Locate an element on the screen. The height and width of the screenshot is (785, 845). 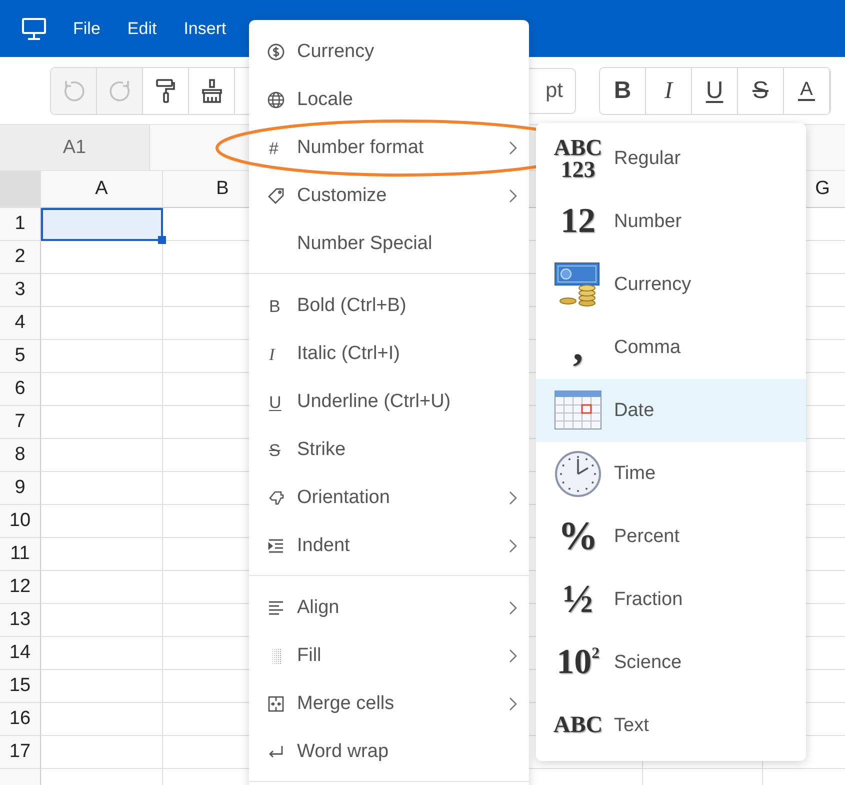
row-header: 3 is located at coordinates (20, 290).